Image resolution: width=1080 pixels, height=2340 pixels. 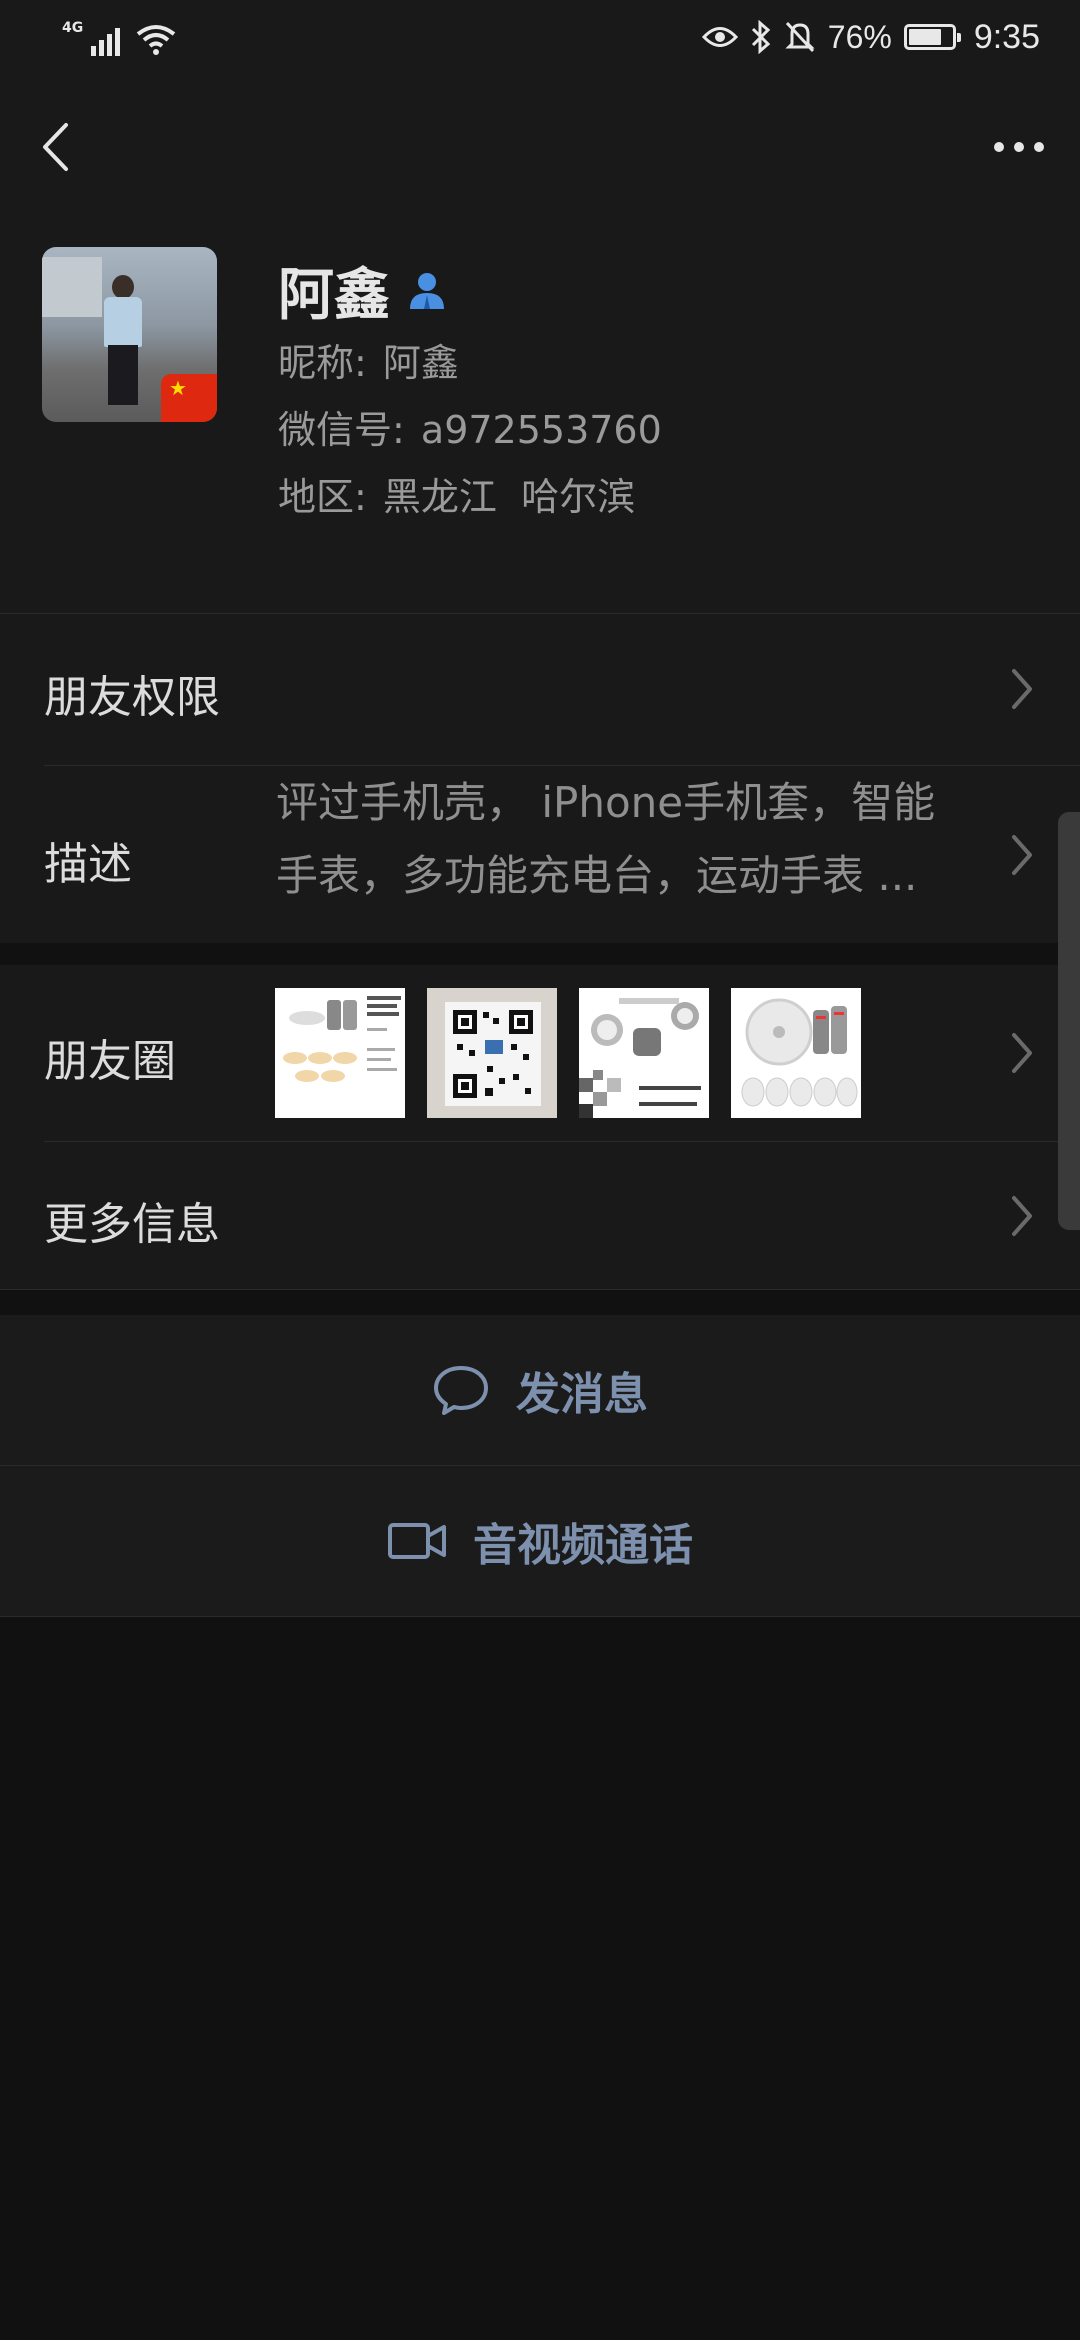 I want to click on more-info-label: 更多信息, so click(x=132, y=1224).